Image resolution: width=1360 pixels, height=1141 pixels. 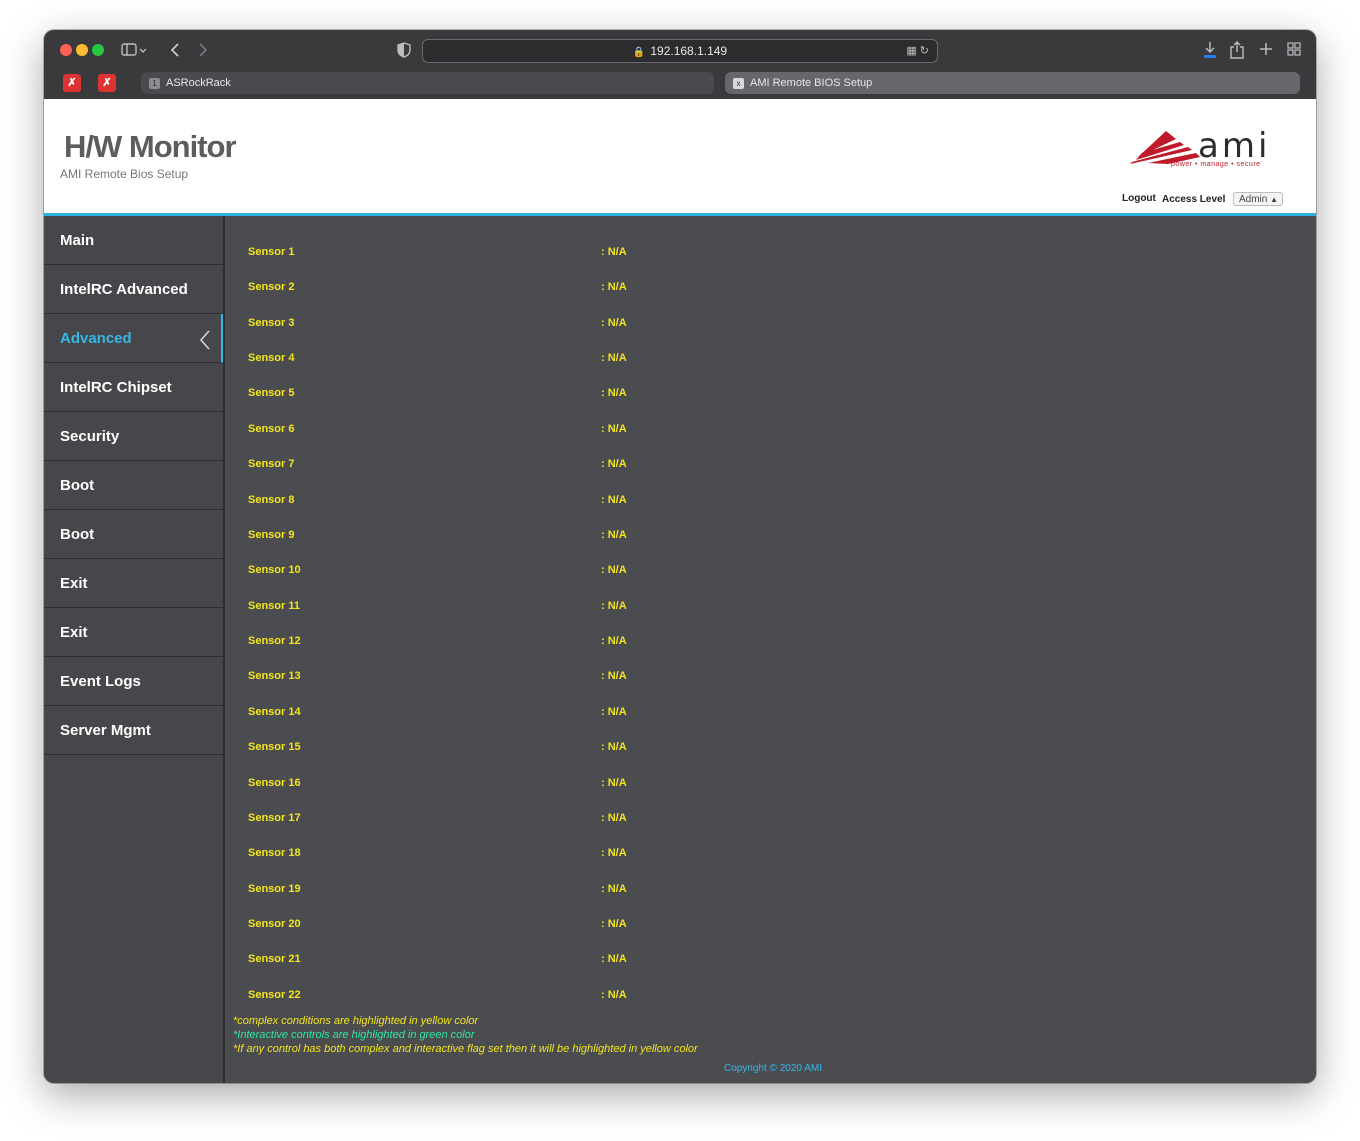 I want to click on back-icon, so click(x=175, y=52).